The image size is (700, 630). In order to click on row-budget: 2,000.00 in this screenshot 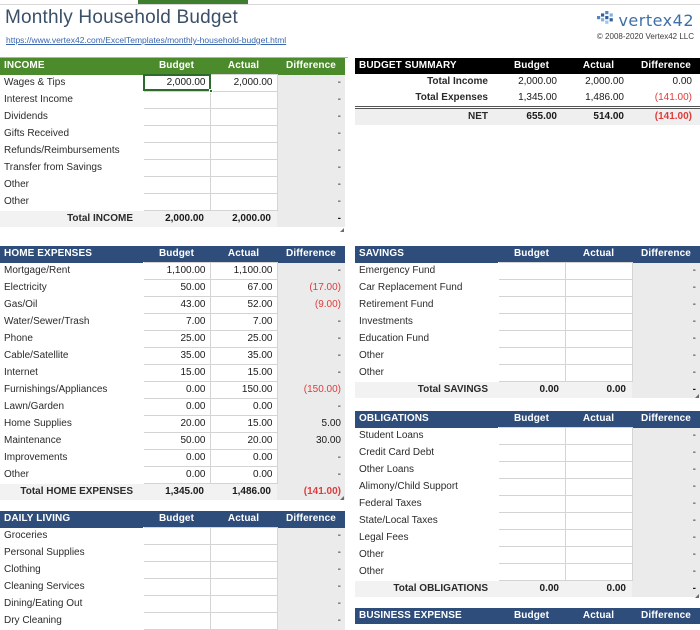, I will do `click(176, 83)`.